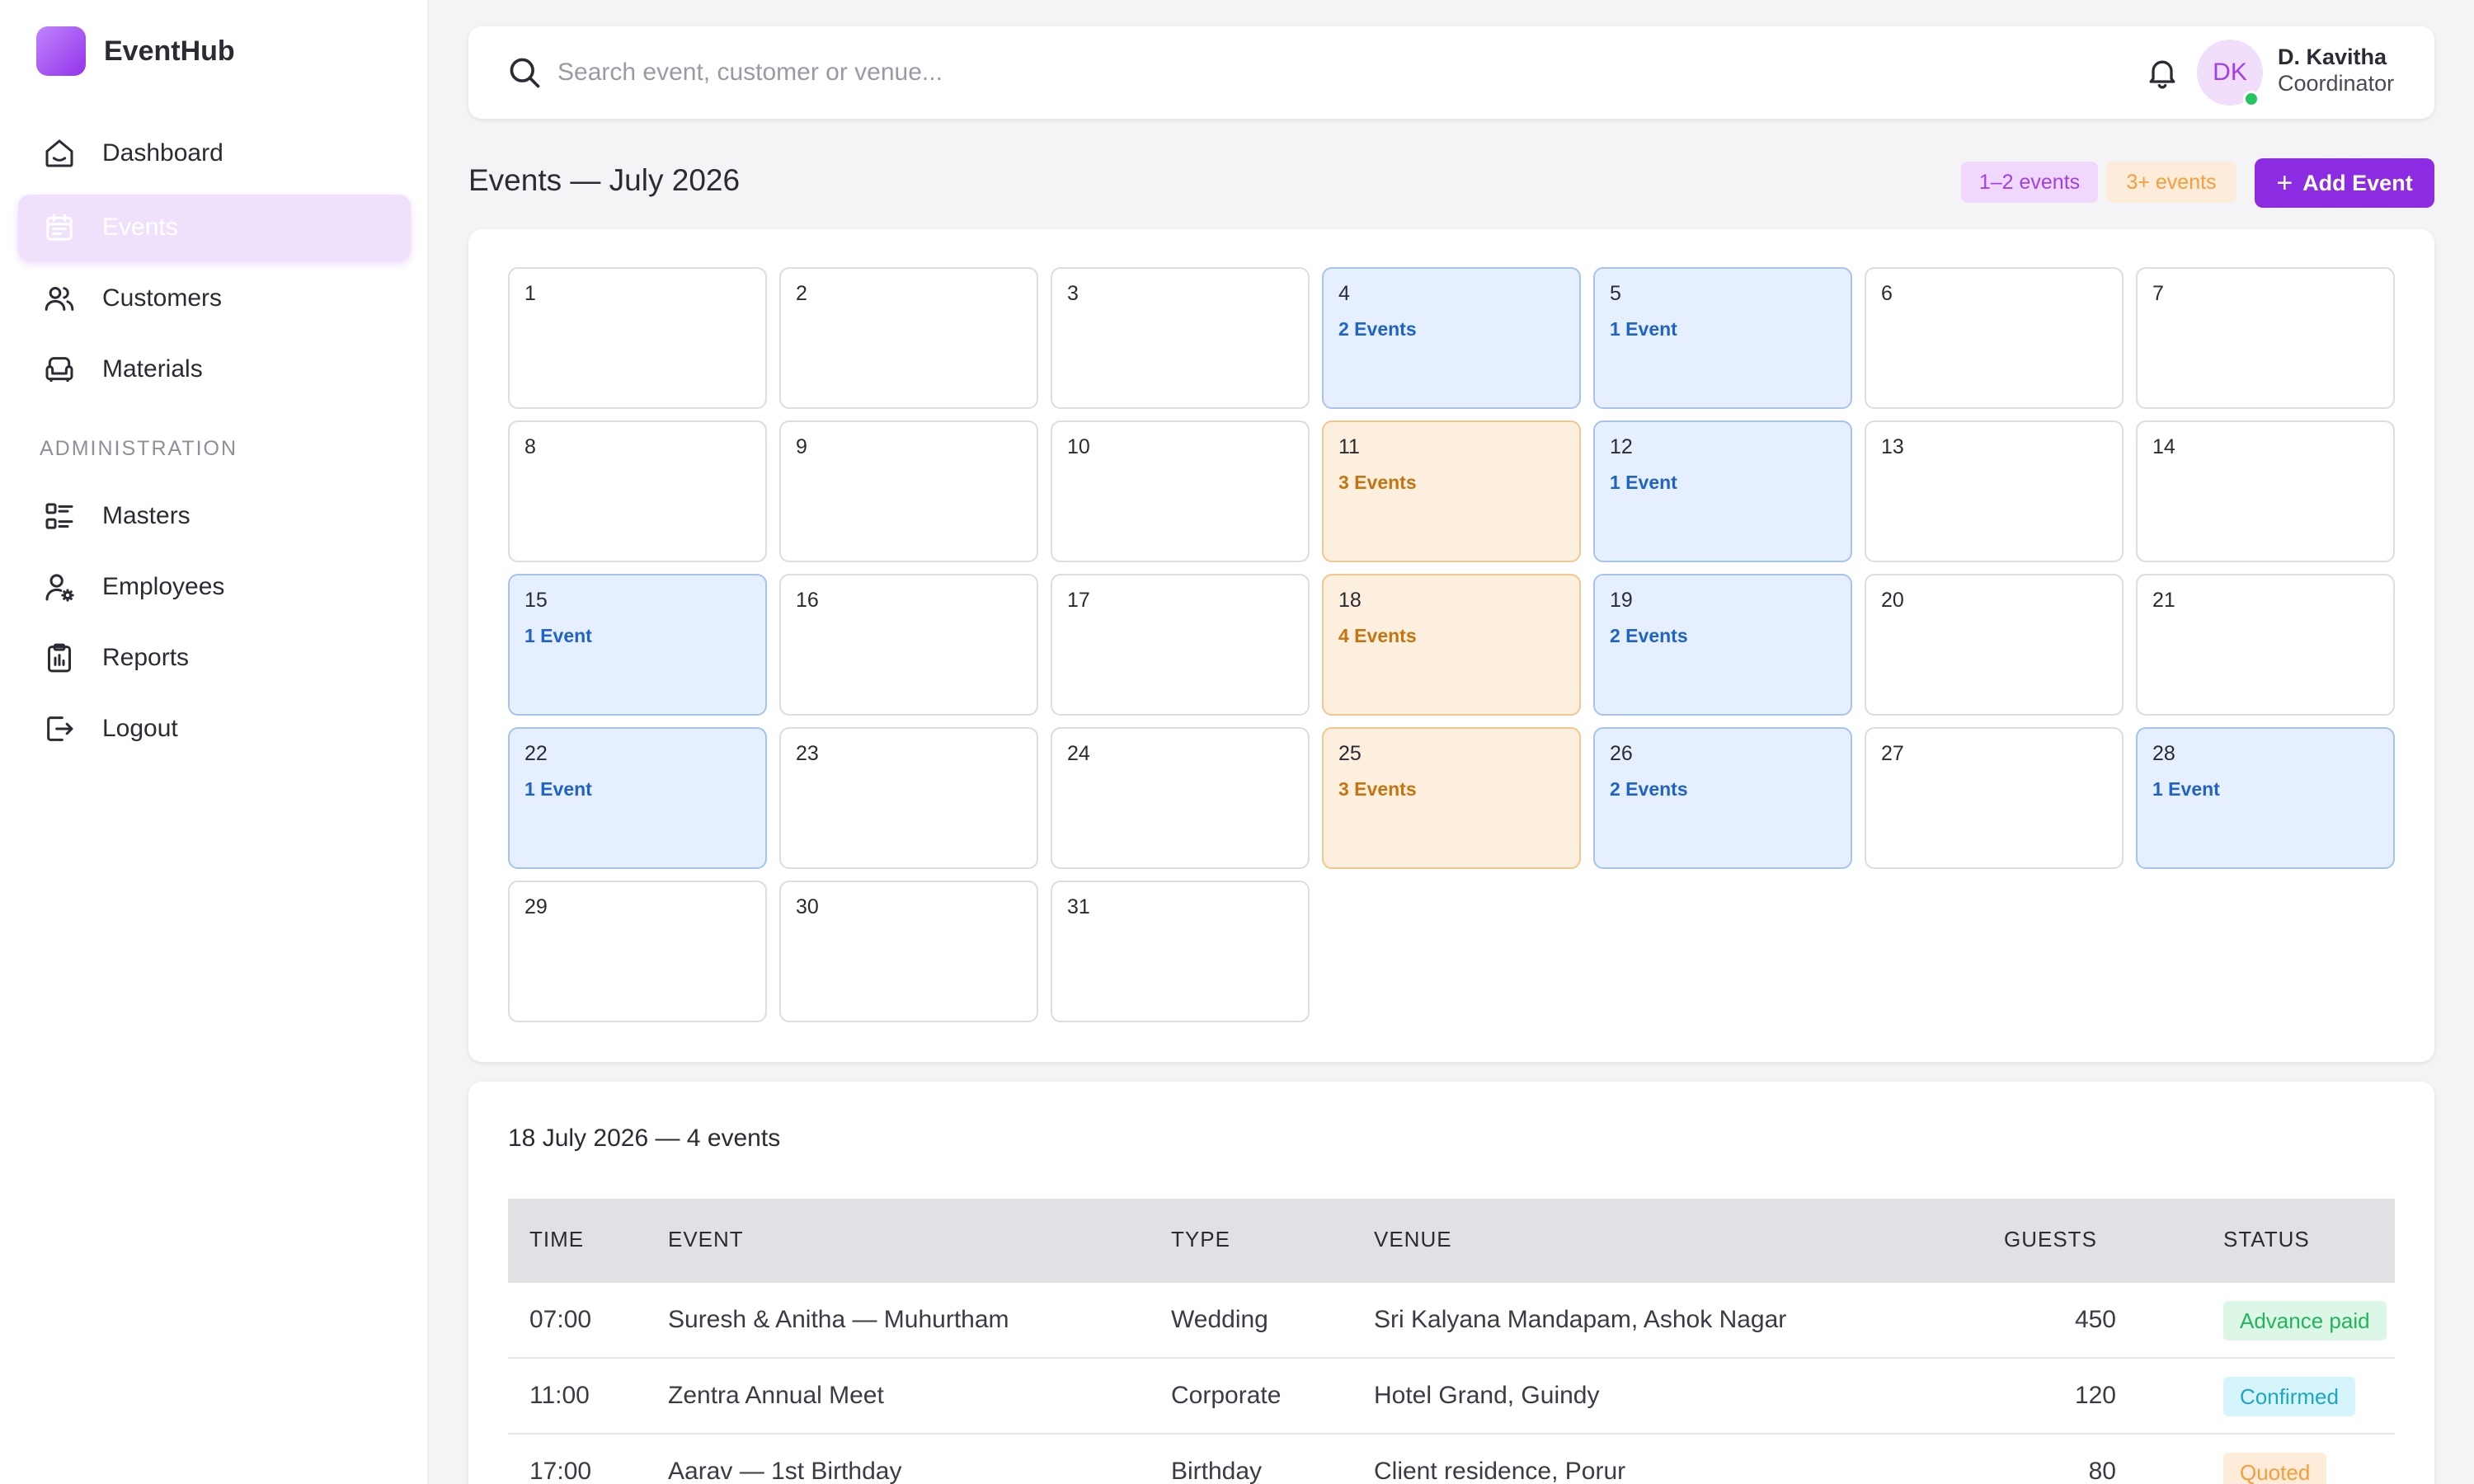 The width and height of the screenshot is (2474, 1484). I want to click on calendar-day-14: 14, so click(2265, 491).